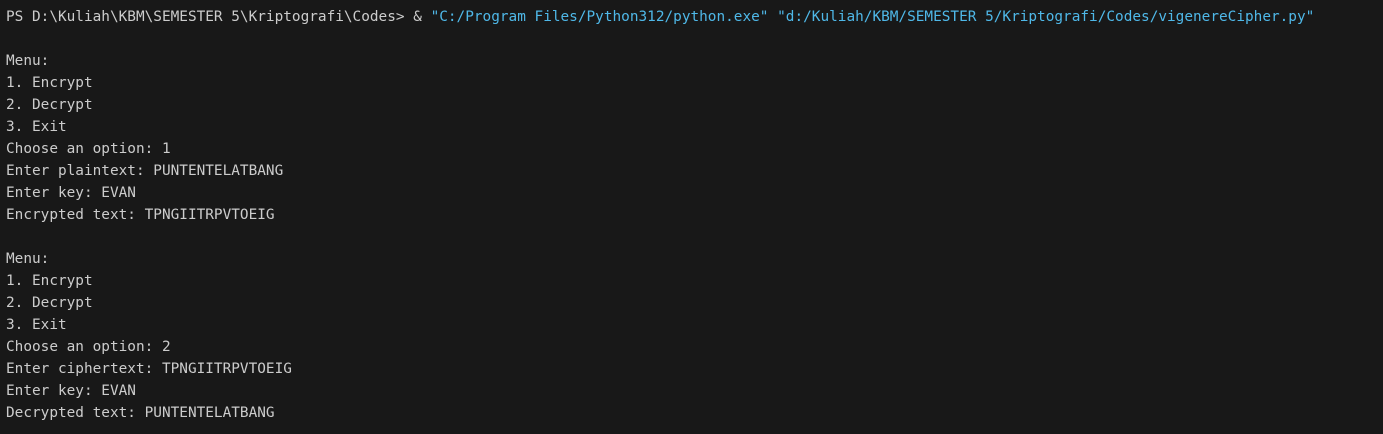 The width and height of the screenshot is (1383, 434). Describe the element at coordinates (599, 17) in the screenshot. I see `python-path: "C:/Program Files/Python312/python.exe"` at that location.